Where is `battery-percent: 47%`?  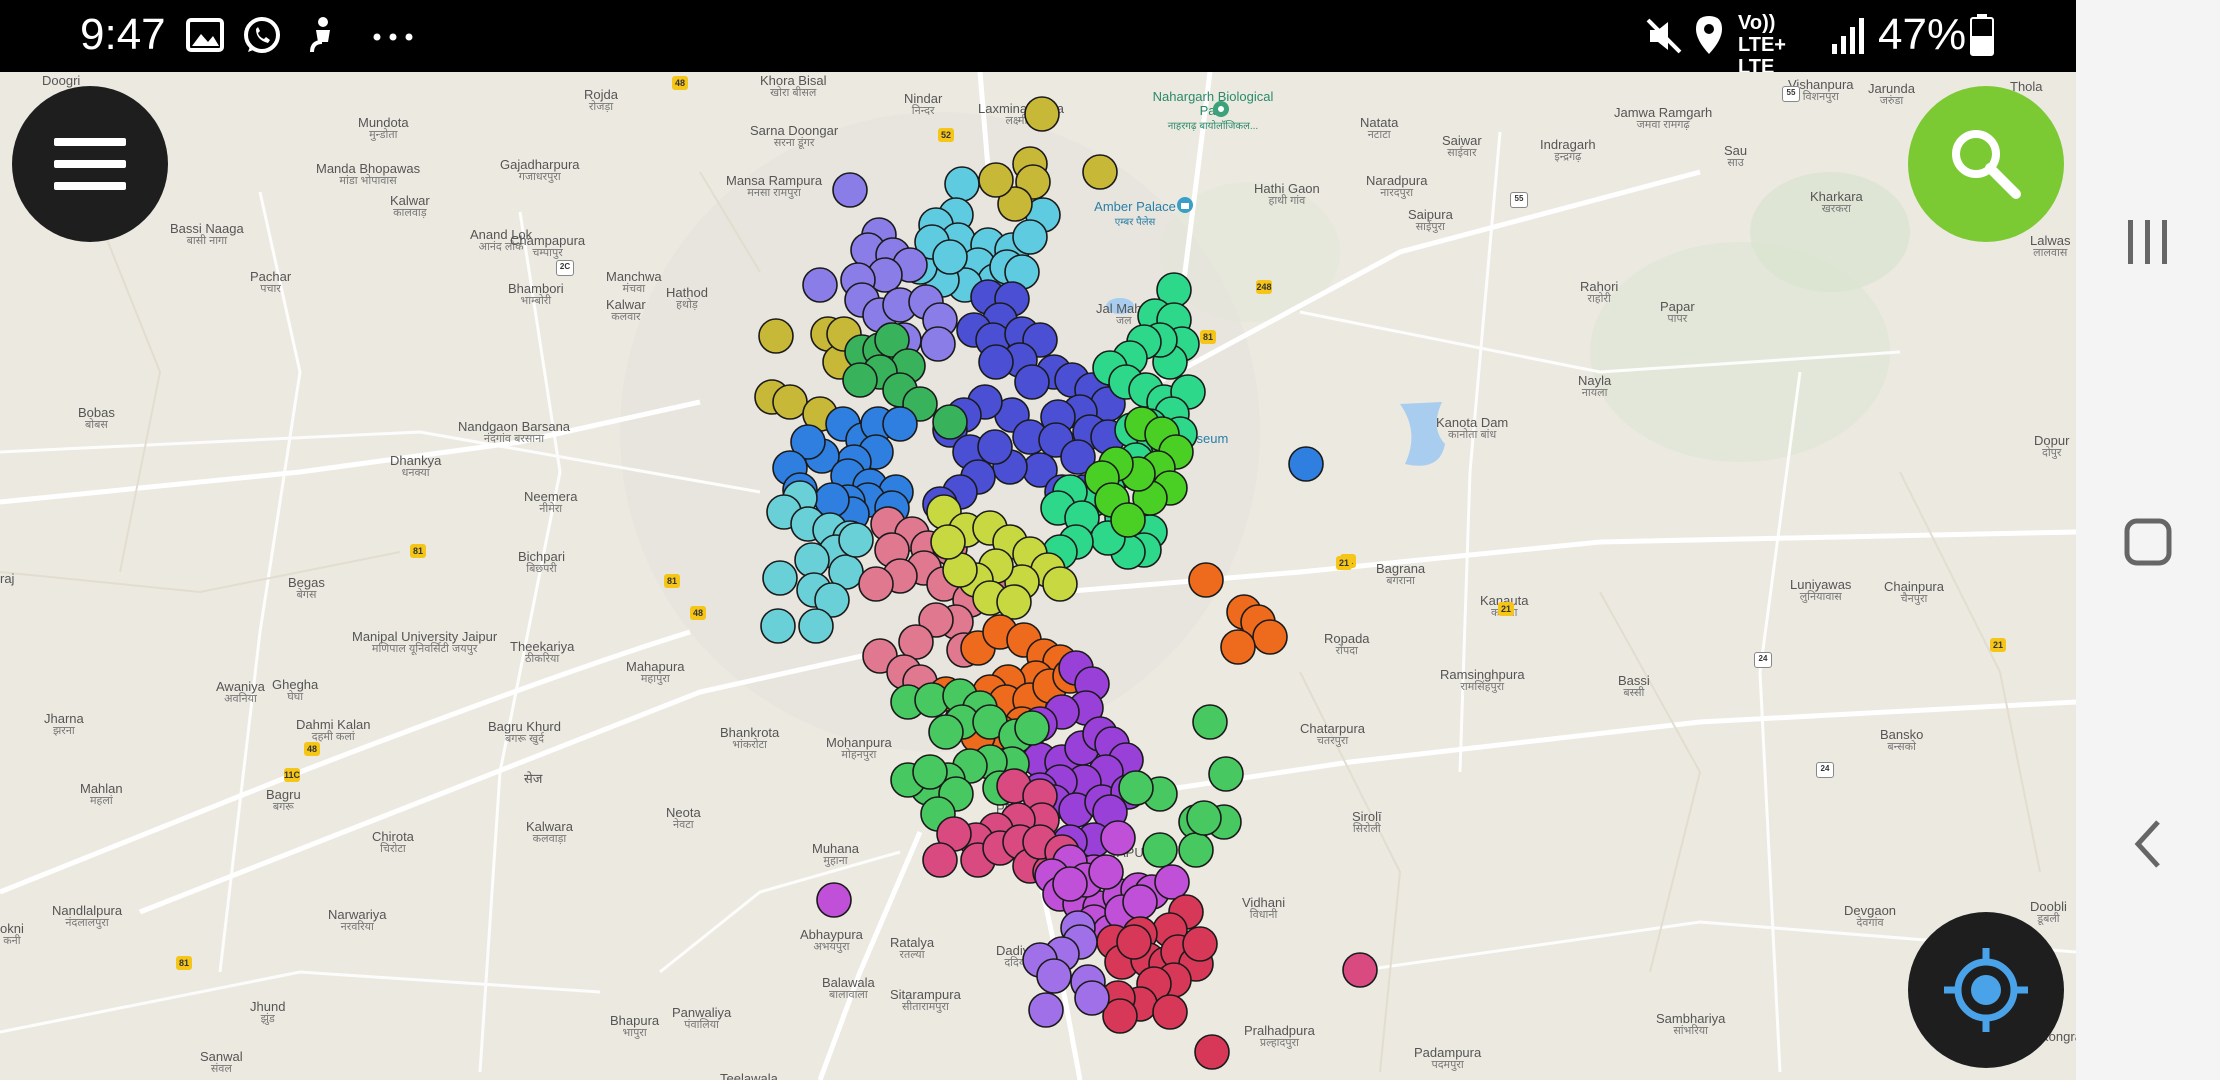 battery-percent: 47% is located at coordinates (1922, 34).